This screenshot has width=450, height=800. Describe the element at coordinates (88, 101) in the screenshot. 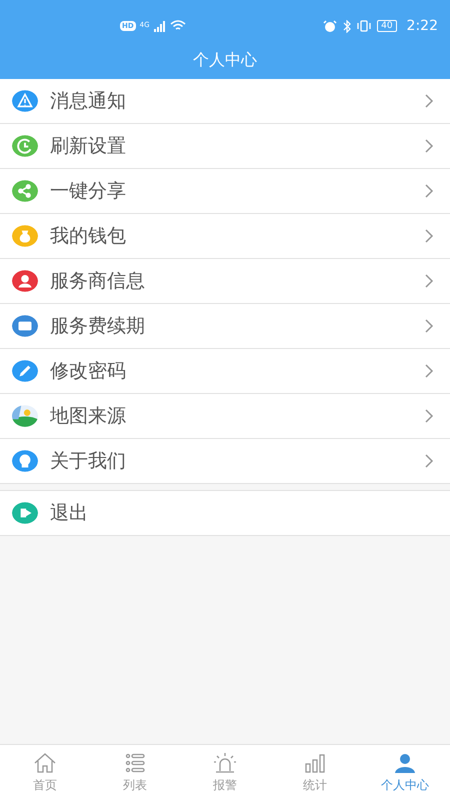

I see `menu-label: 消息通知` at that location.